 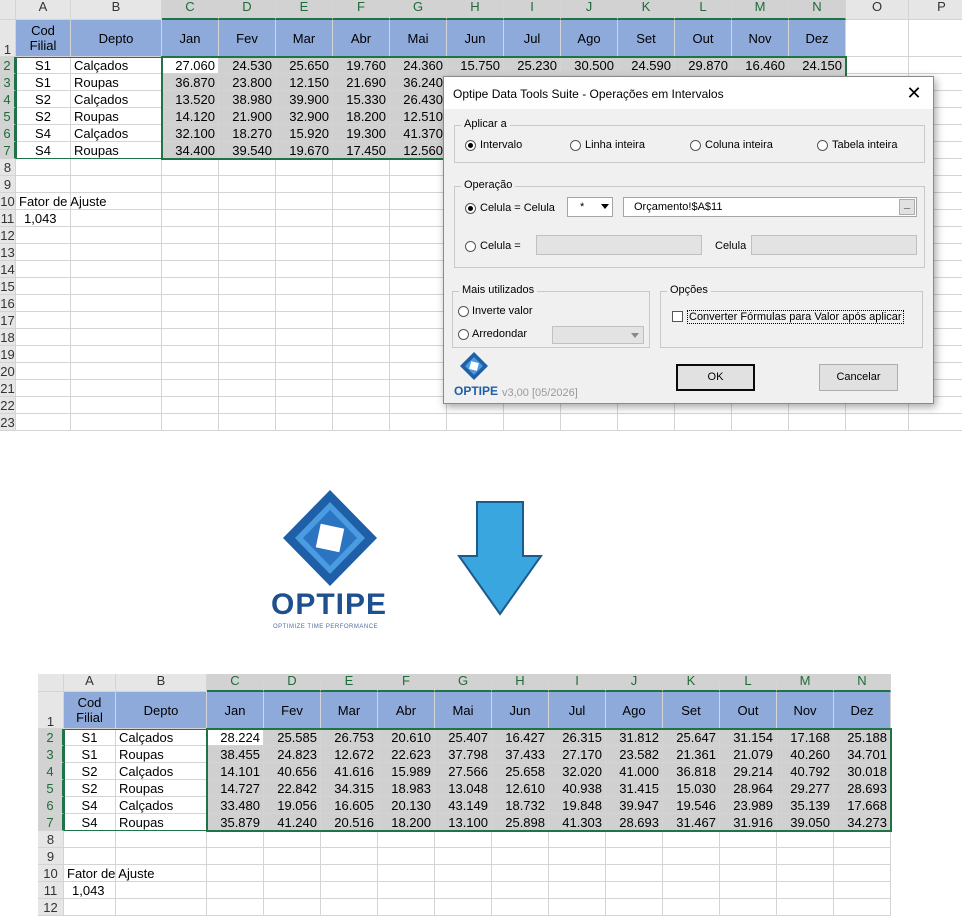 What do you see at coordinates (109, 873) in the screenshot?
I see `adjust-label: Fator de Ajuste` at bounding box center [109, 873].